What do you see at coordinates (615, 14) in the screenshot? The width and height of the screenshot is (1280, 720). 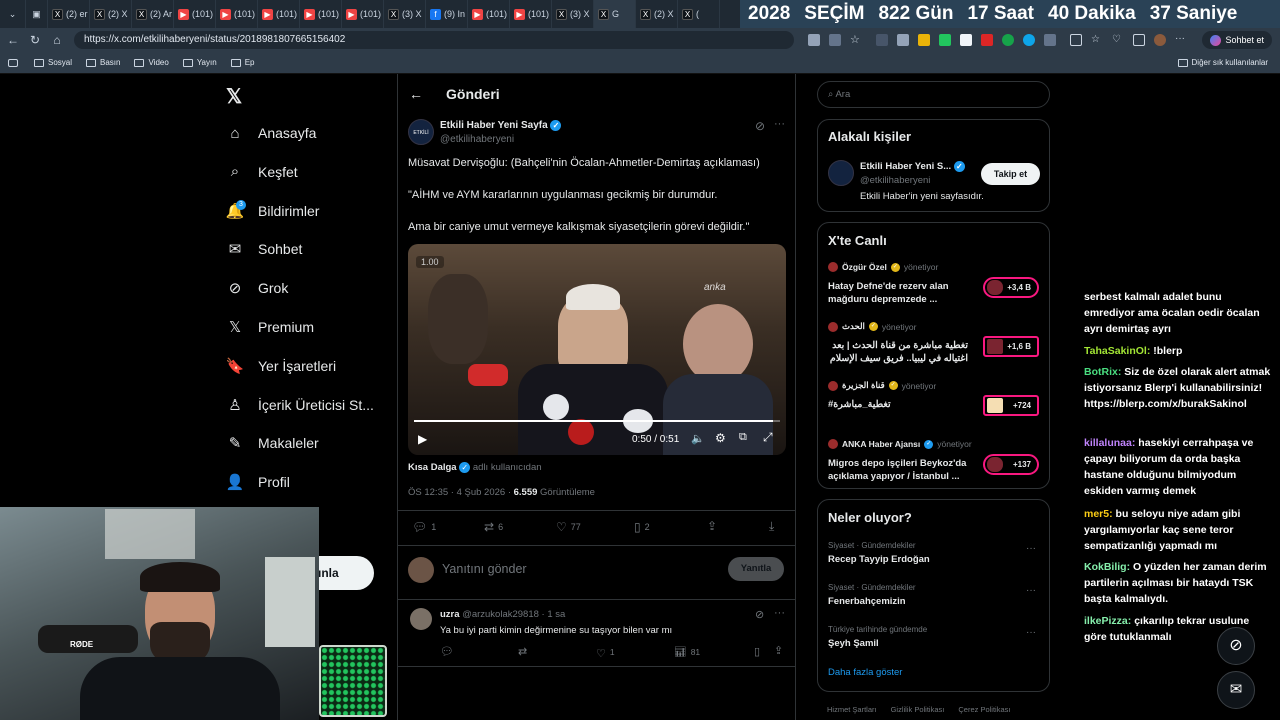 I see `browser-tab: XG` at bounding box center [615, 14].